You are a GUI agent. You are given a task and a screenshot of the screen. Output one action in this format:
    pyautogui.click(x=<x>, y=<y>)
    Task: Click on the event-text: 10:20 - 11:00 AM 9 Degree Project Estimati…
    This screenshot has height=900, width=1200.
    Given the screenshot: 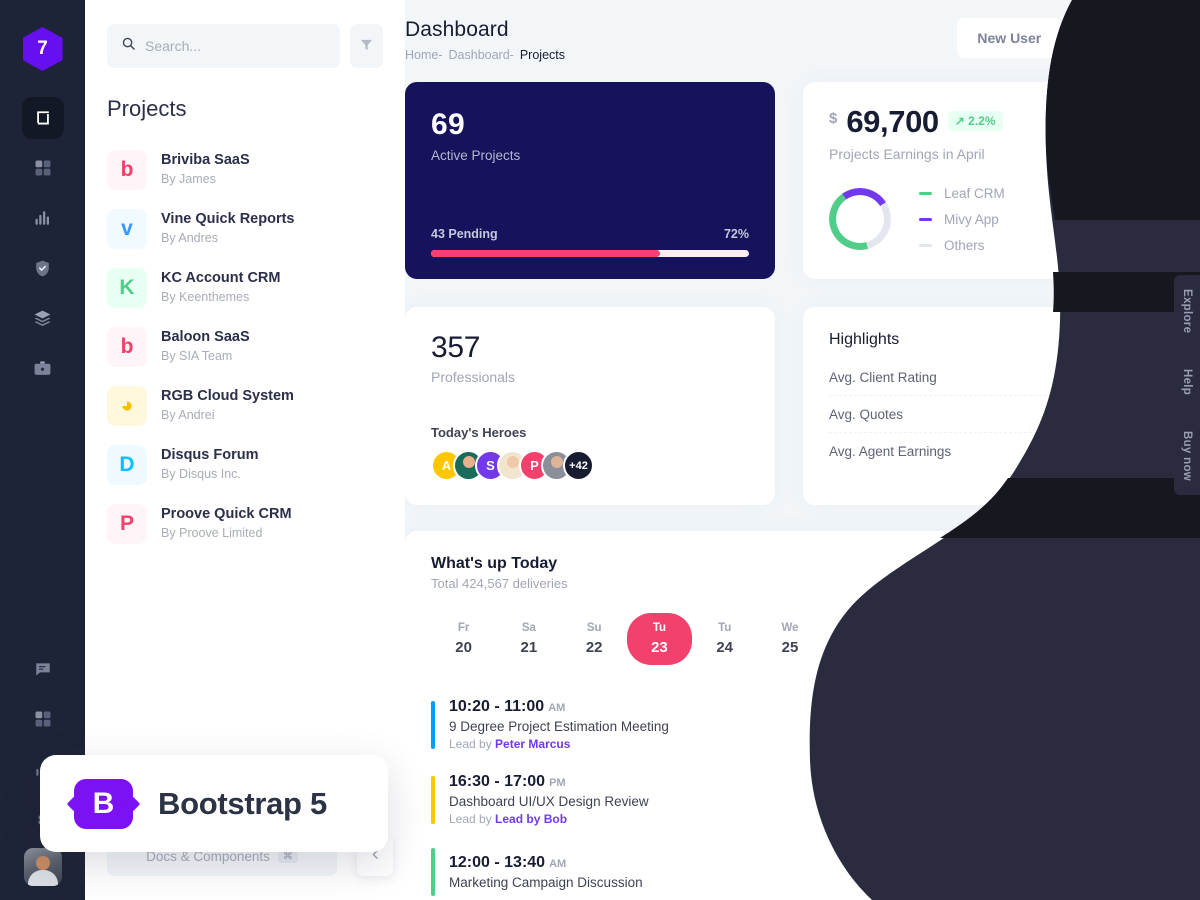 What is the action you would take?
    pyautogui.click(x=559, y=724)
    